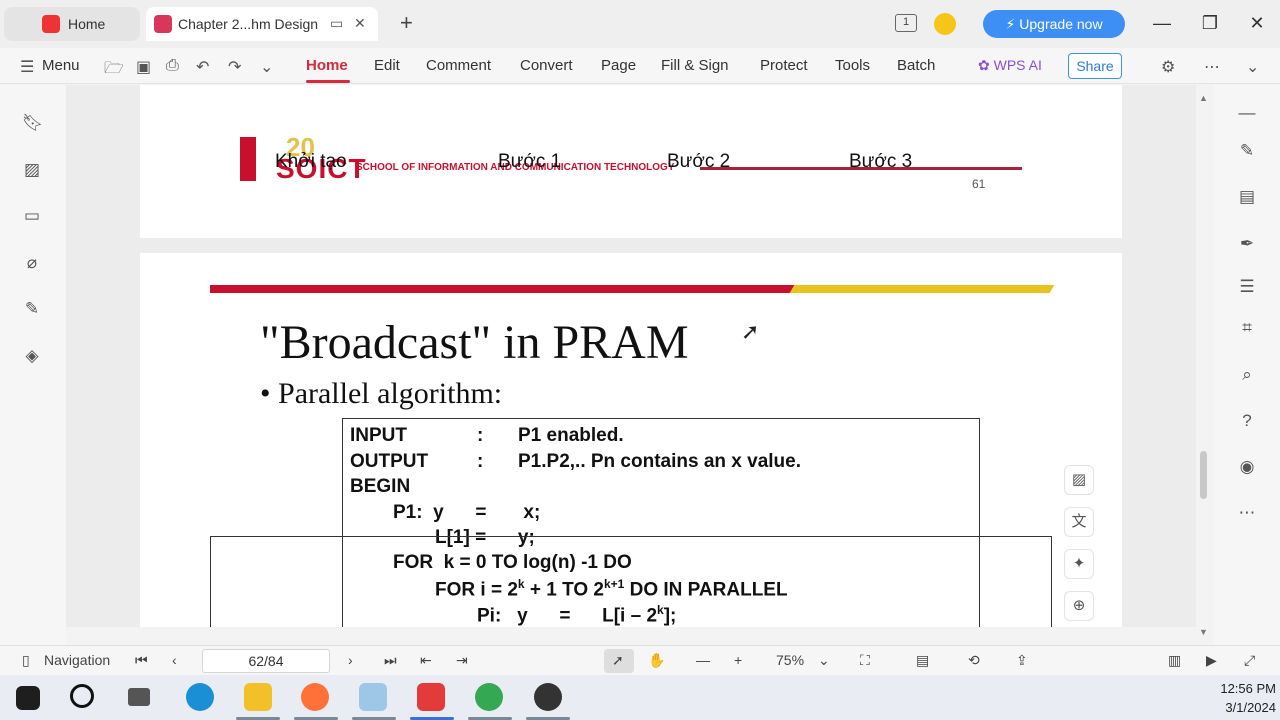 This screenshot has width=1280, height=720. I want to click on hamburger-icon: ☰, so click(27, 67).